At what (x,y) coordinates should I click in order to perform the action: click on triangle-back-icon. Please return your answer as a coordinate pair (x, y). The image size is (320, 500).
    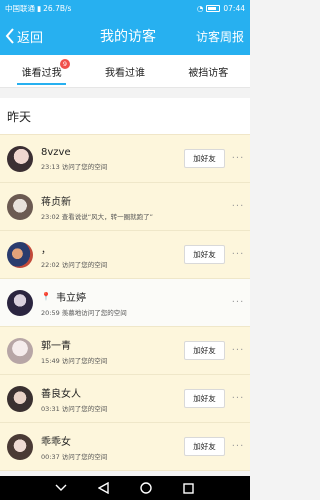
    Looking at the image, I should click on (104, 488).